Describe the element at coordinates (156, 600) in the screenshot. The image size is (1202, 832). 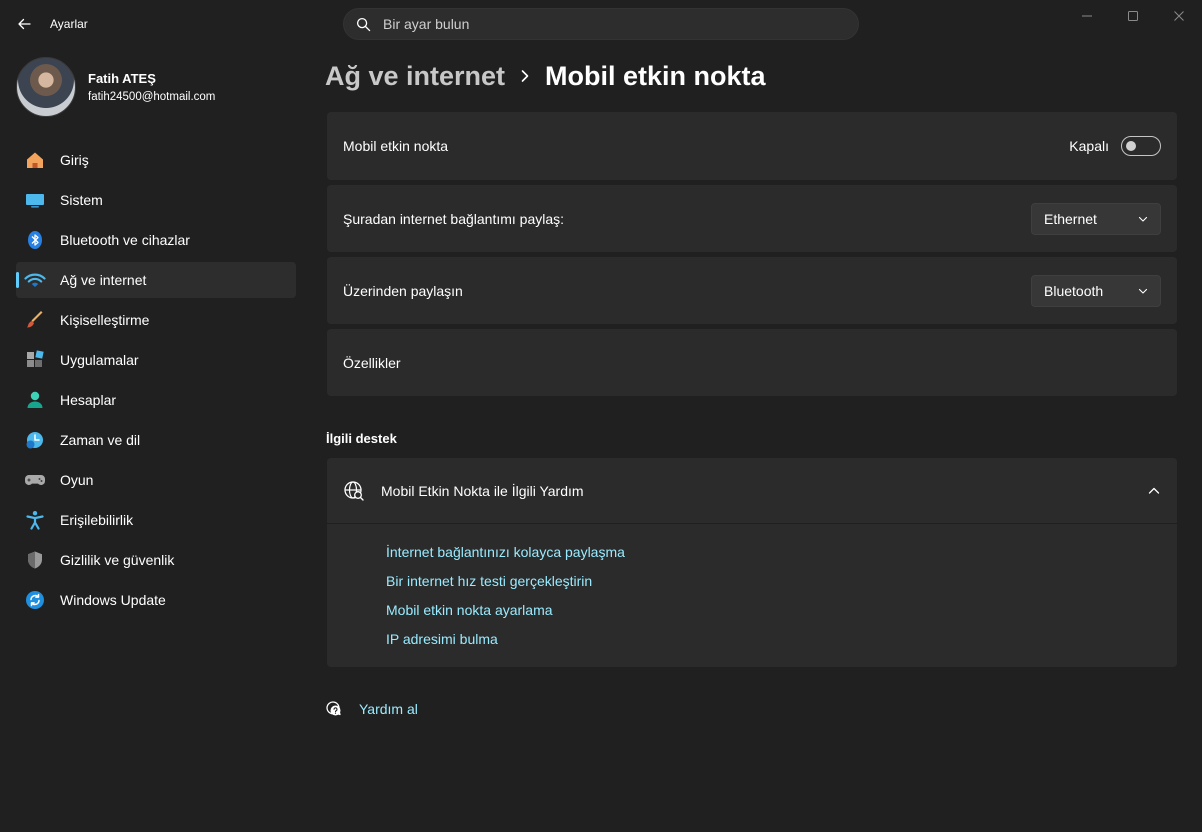
I see `sidebar-item-windows-update: Windows Update` at that location.